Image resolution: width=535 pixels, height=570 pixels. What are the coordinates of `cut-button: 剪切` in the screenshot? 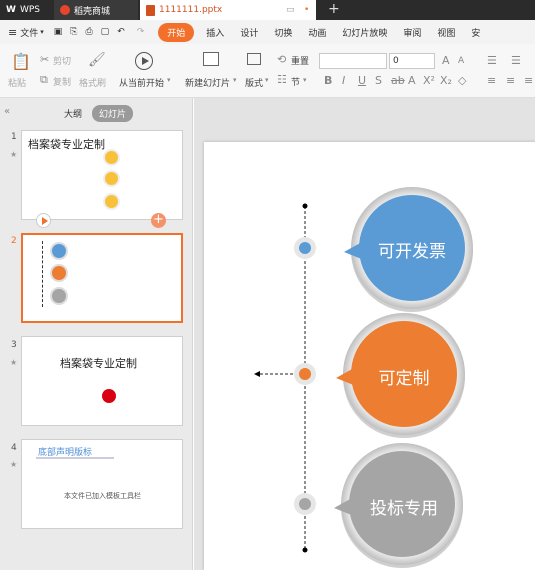 It's located at (62, 60).